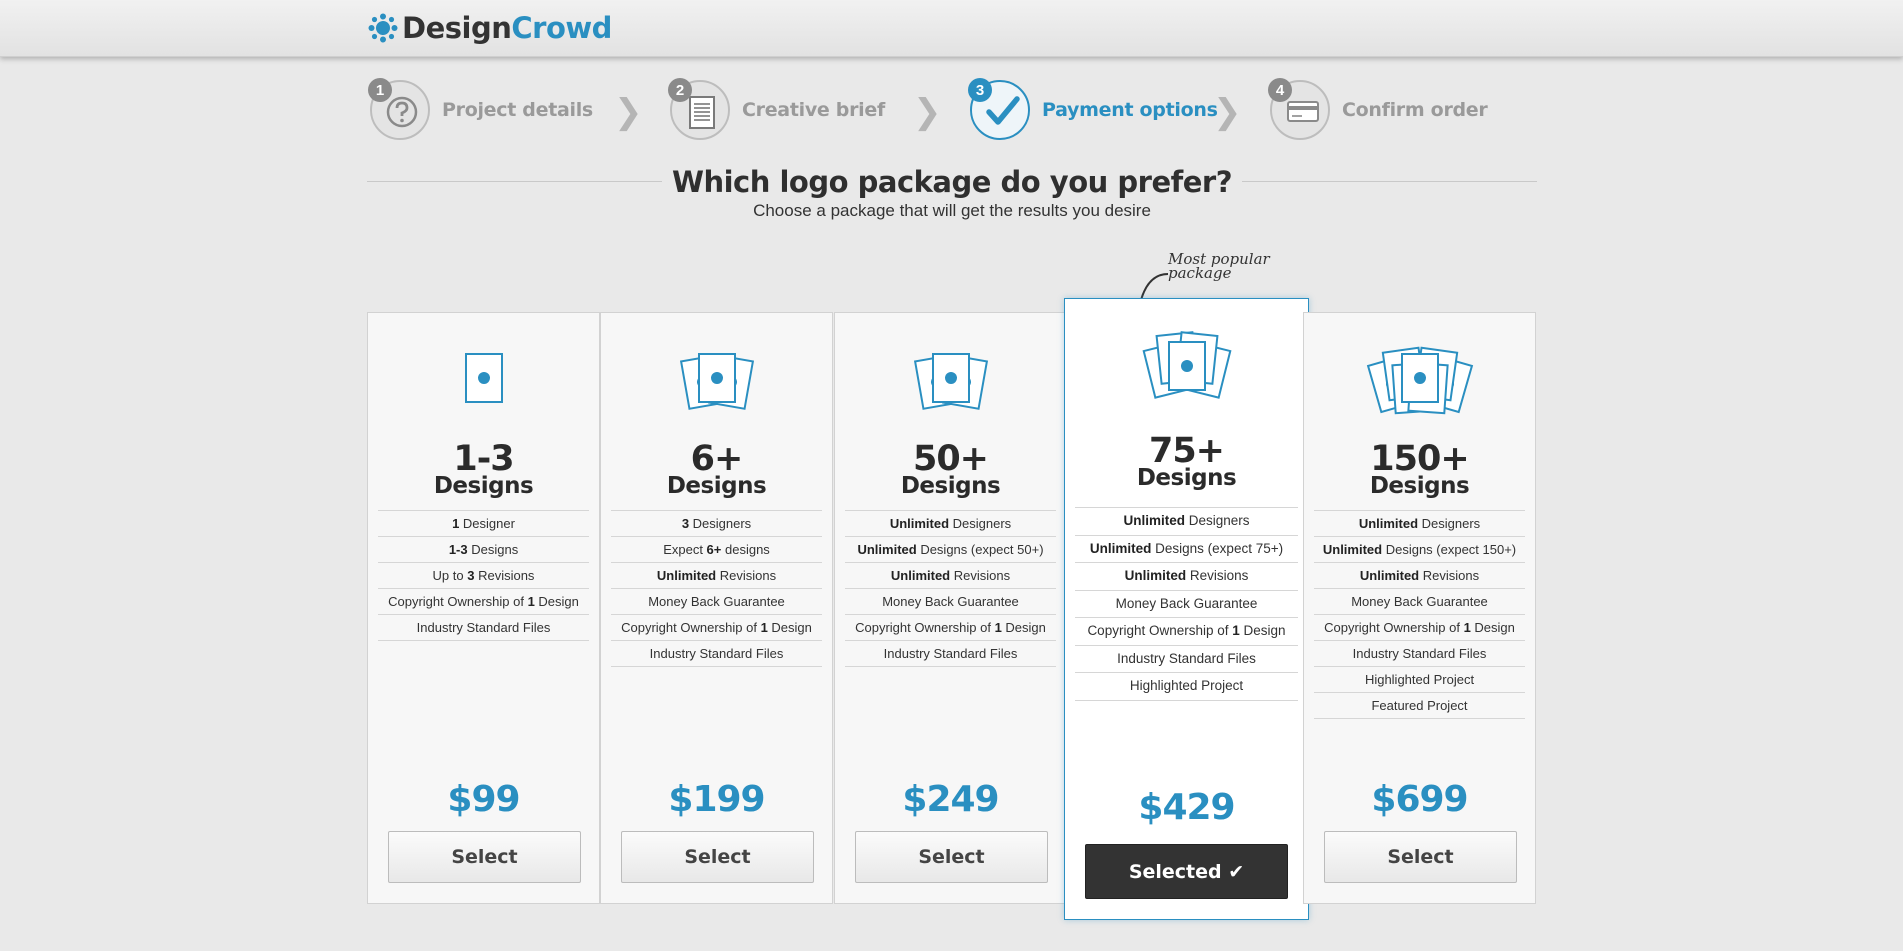  What do you see at coordinates (483, 524) in the screenshot?
I see `feature-item: 1 Designer` at bounding box center [483, 524].